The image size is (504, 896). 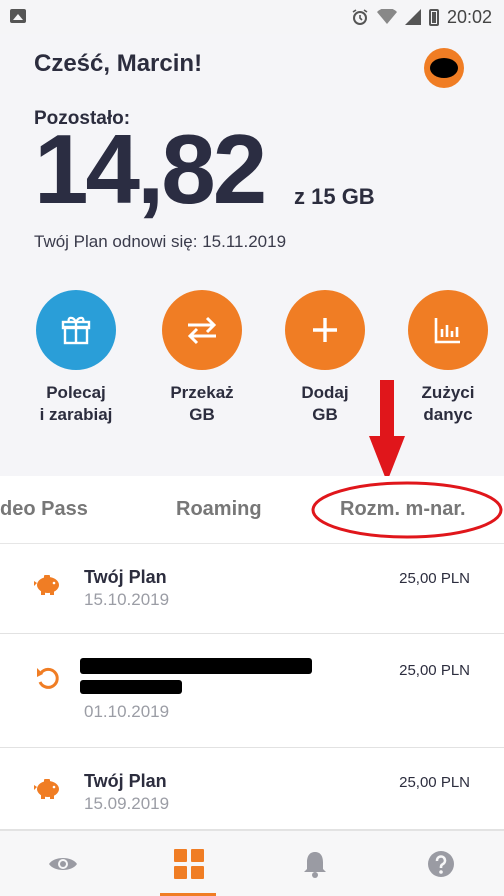 What do you see at coordinates (76, 404) in the screenshot?
I see `action-label: Polecaj i zarabiaj` at bounding box center [76, 404].